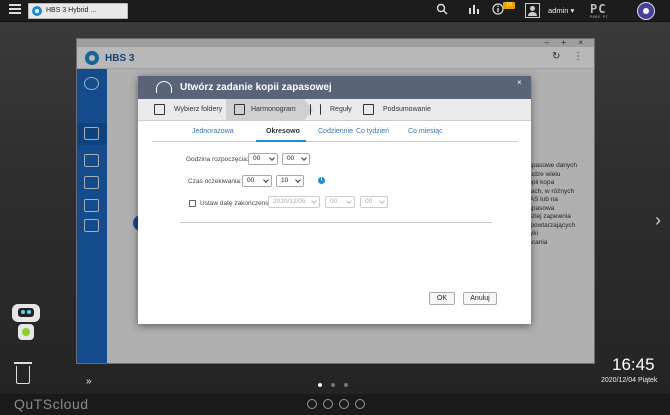 This screenshot has height=415, width=670. What do you see at coordinates (372, 131) in the screenshot?
I see `tab-weekly: Co tydzień` at bounding box center [372, 131].